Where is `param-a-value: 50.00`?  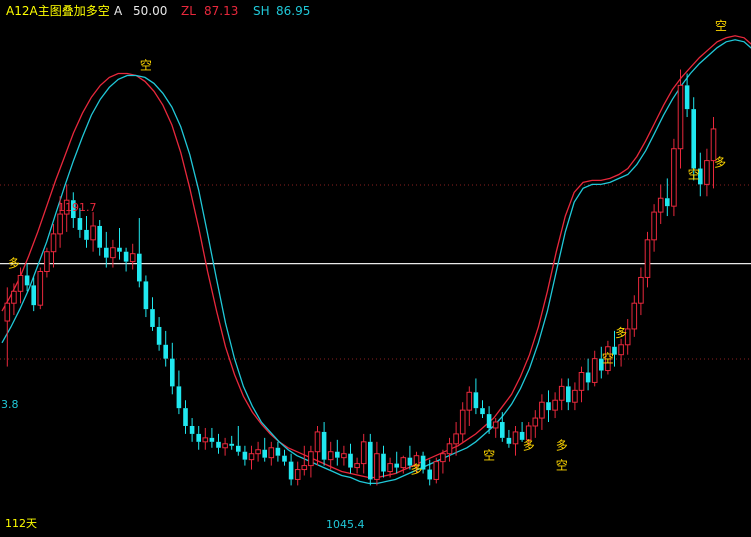
param-a-value: 50.00 is located at coordinates (150, 11).